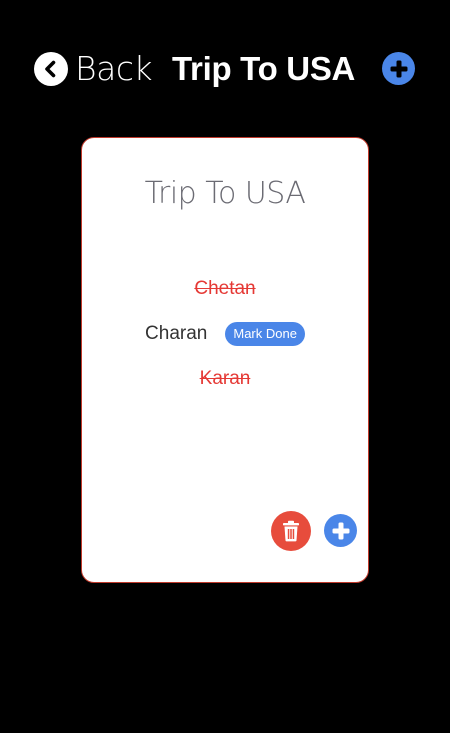 This screenshot has width=450, height=733. I want to click on list-item: Chetan, so click(225, 288).